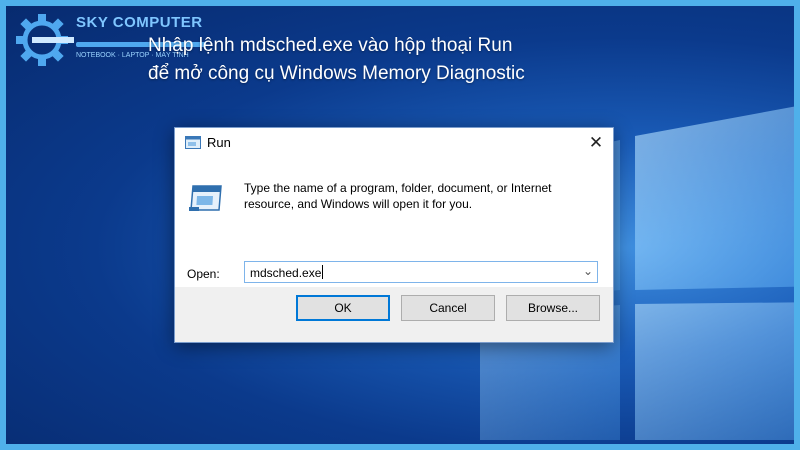 The height and width of the screenshot is (450, 800). I want to click on cancel-button: Cancel, so click(448, 308).